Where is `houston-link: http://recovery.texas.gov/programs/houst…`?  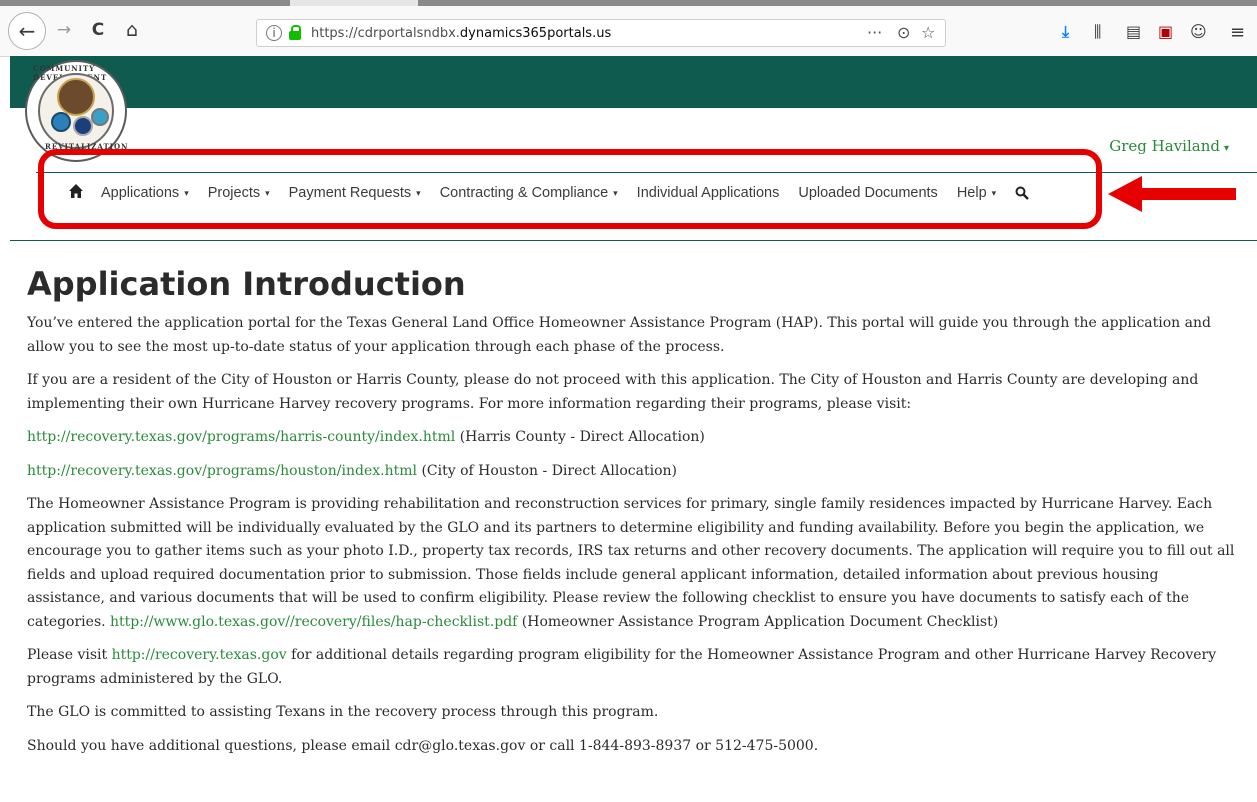
houston-link: http://recovery.texas.gov/programs/houst… is located at coordinates (222, 471).